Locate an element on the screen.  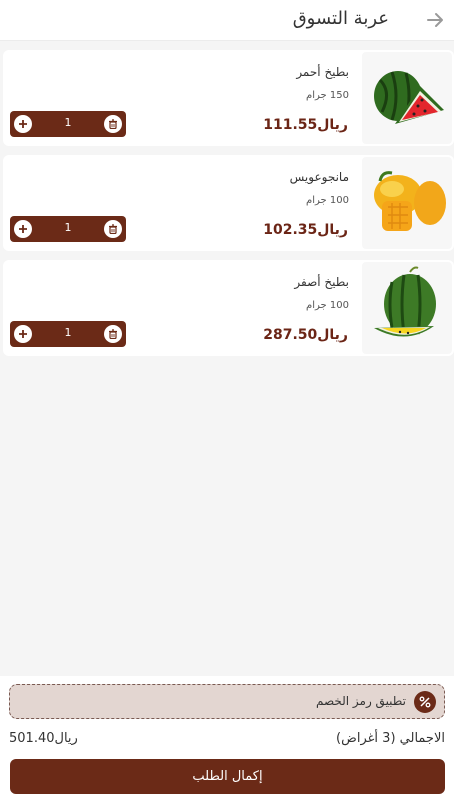
product-name: مانجوعويس is located at coordinates (319, 177).